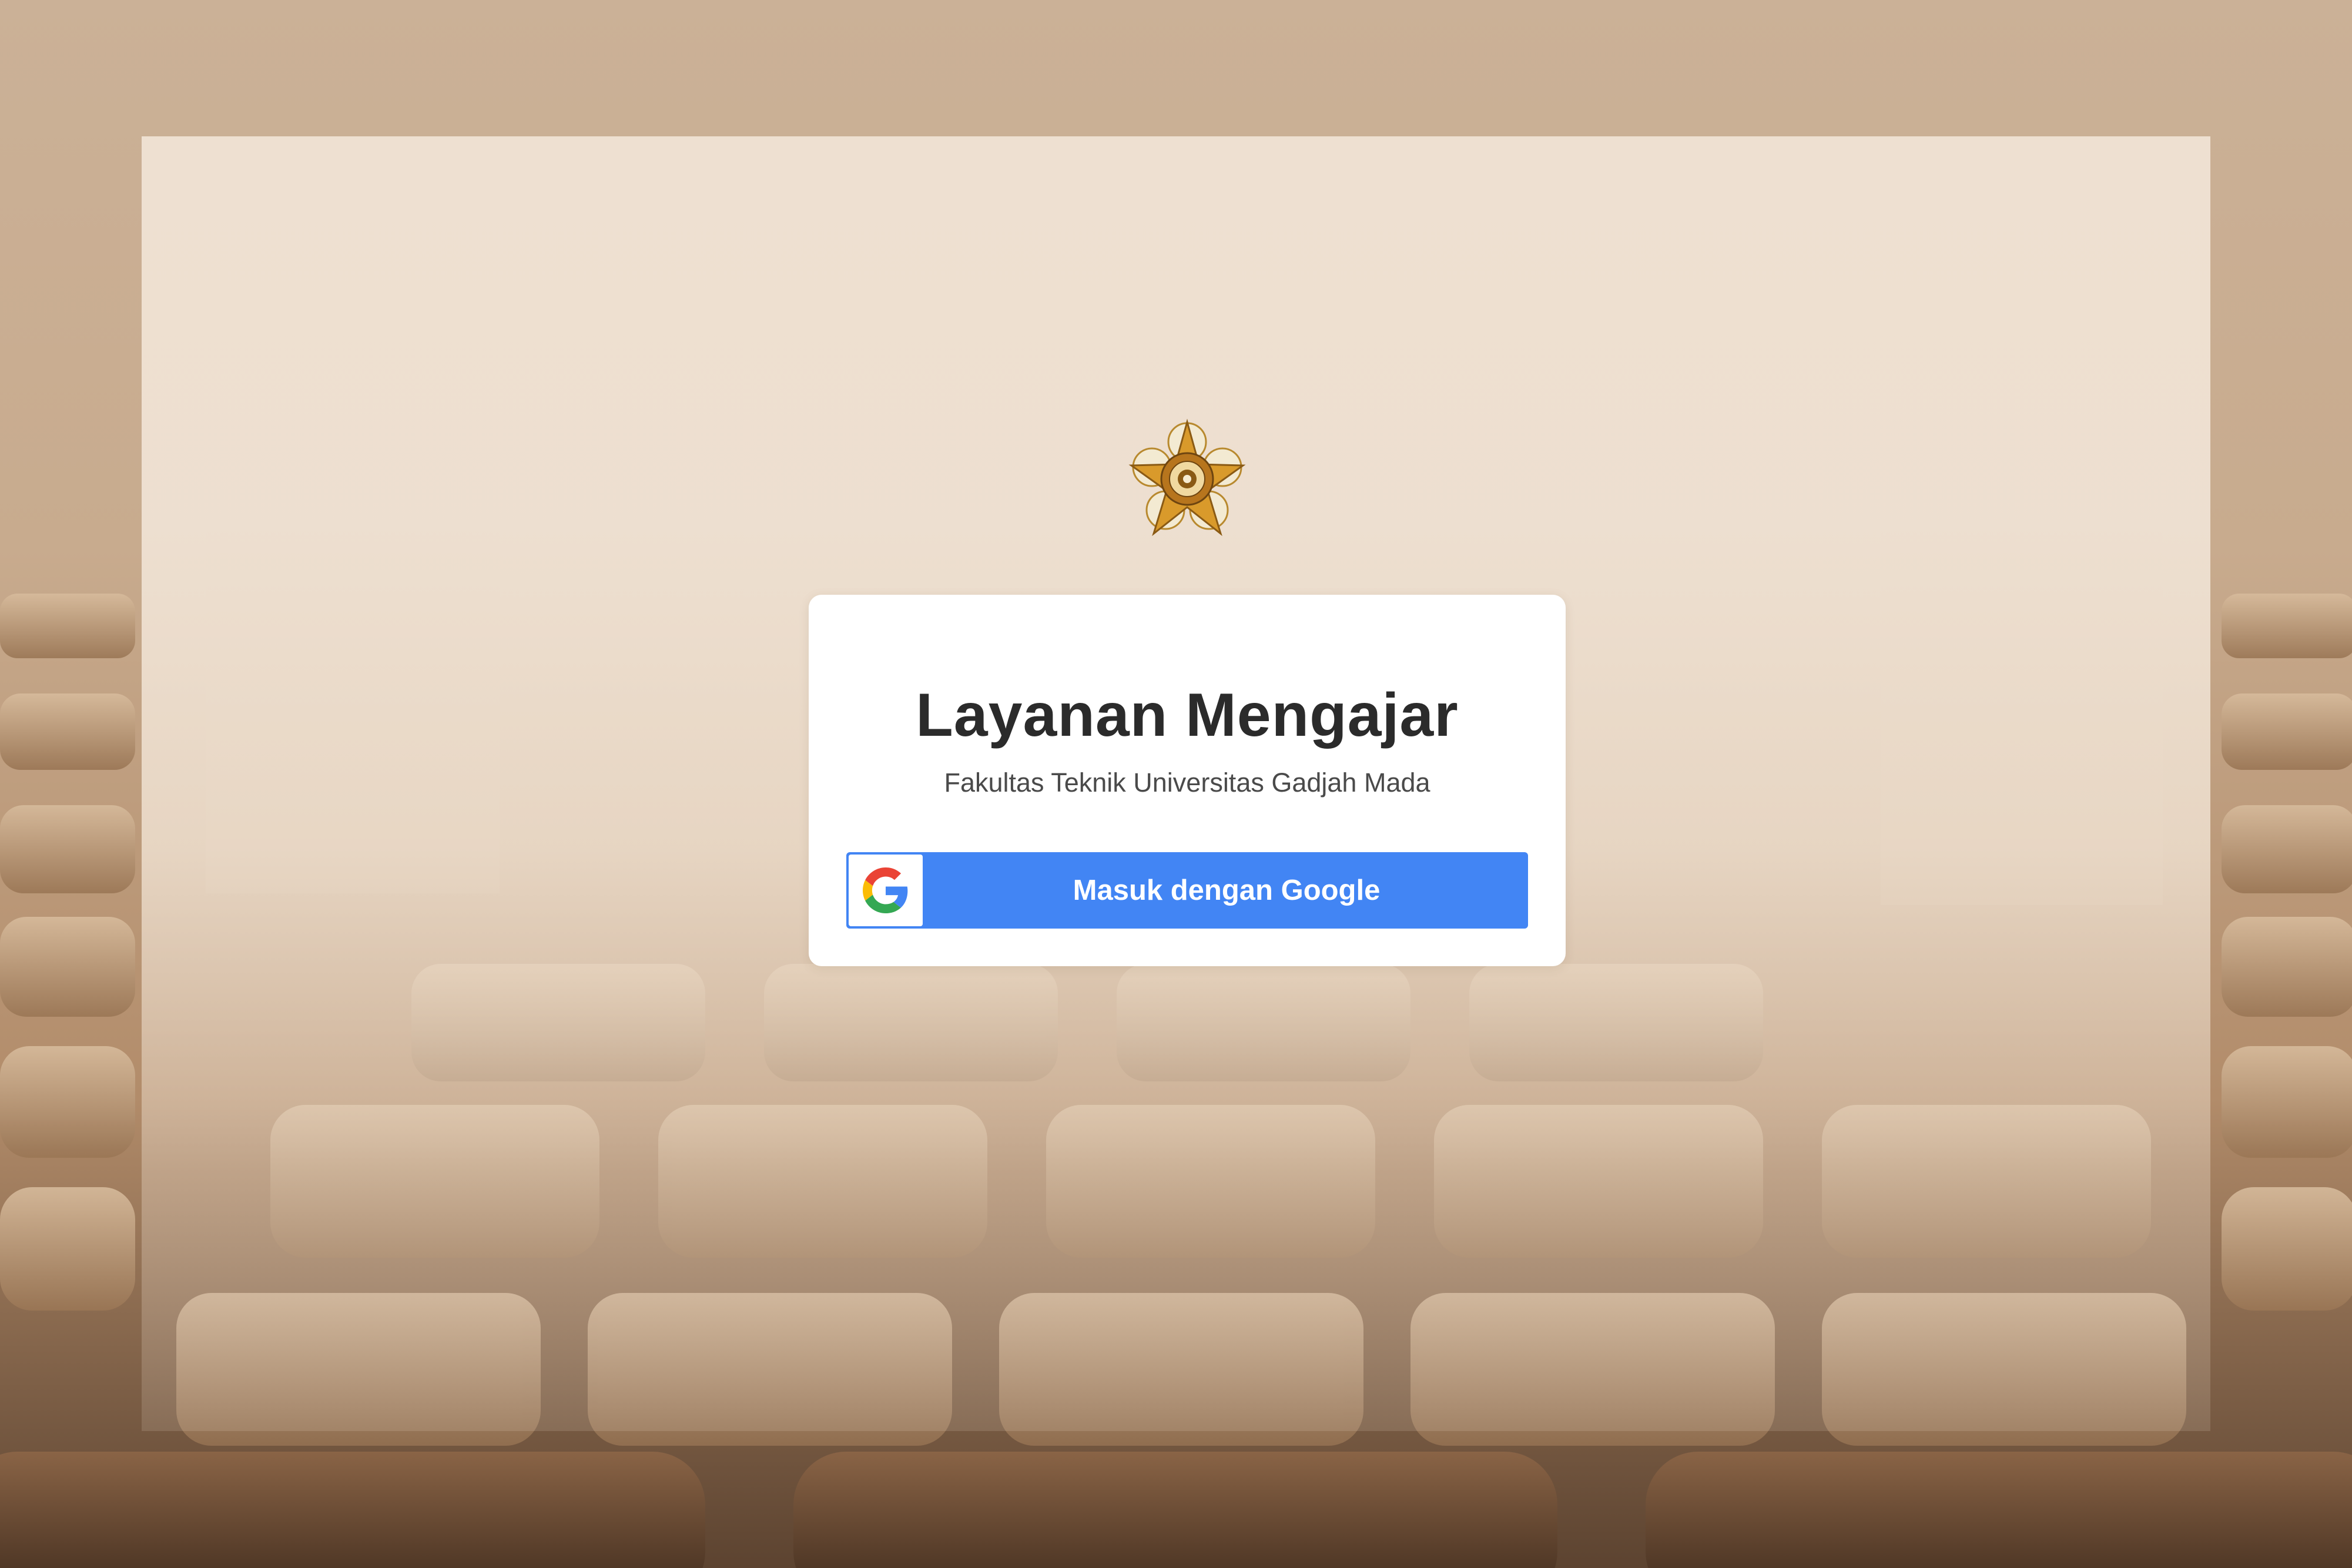 Image resolution: width=2352 pixels, height=1568 pixels. I want to click on page-title: Layanan Mengajar, so click(1187, 715).